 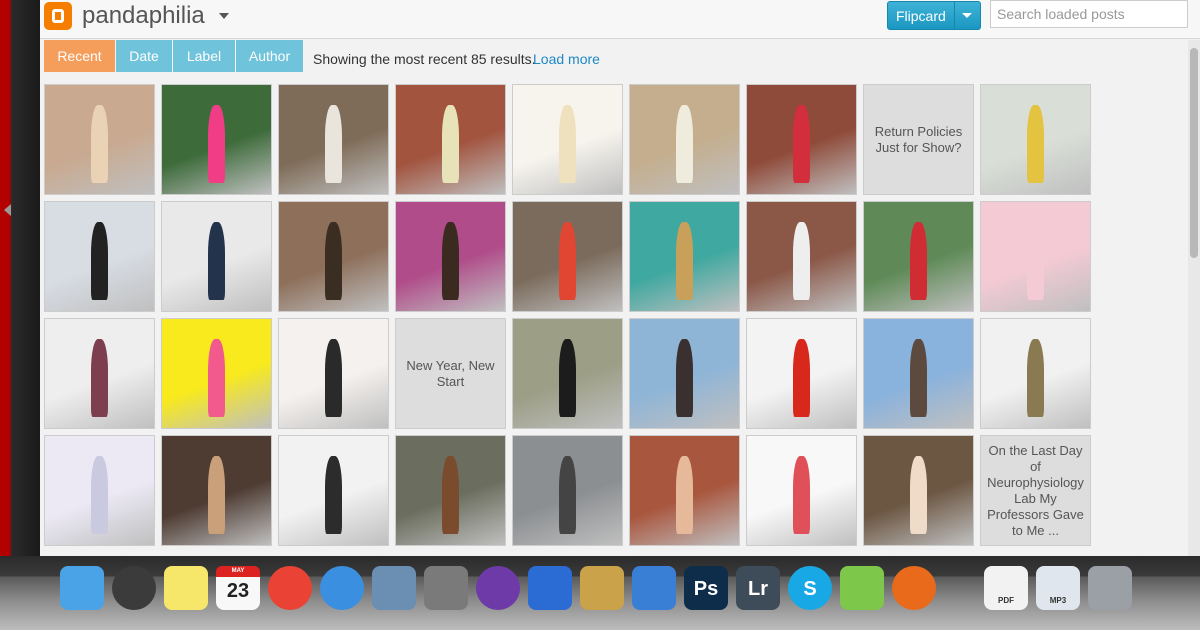 What do you see at coordinates (602, 588) in the screenshot?
I see `photo-camera-icon` at bounding box center [602, 588].